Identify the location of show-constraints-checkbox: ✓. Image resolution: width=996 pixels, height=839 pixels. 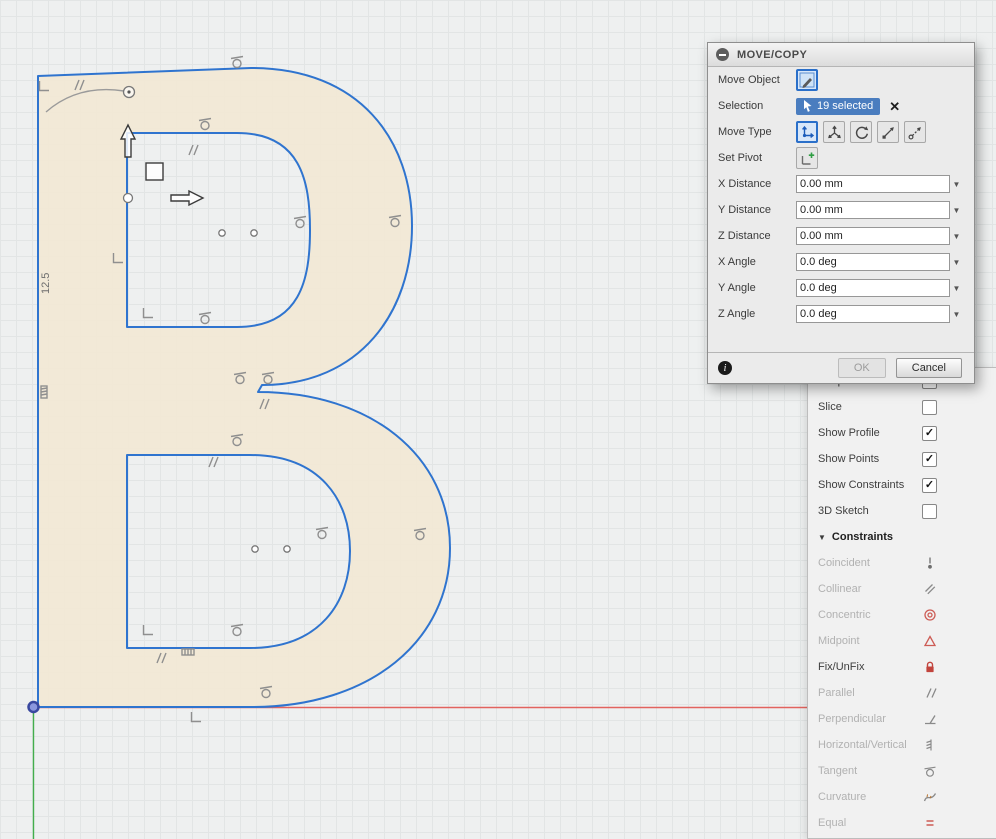
(929, 485).